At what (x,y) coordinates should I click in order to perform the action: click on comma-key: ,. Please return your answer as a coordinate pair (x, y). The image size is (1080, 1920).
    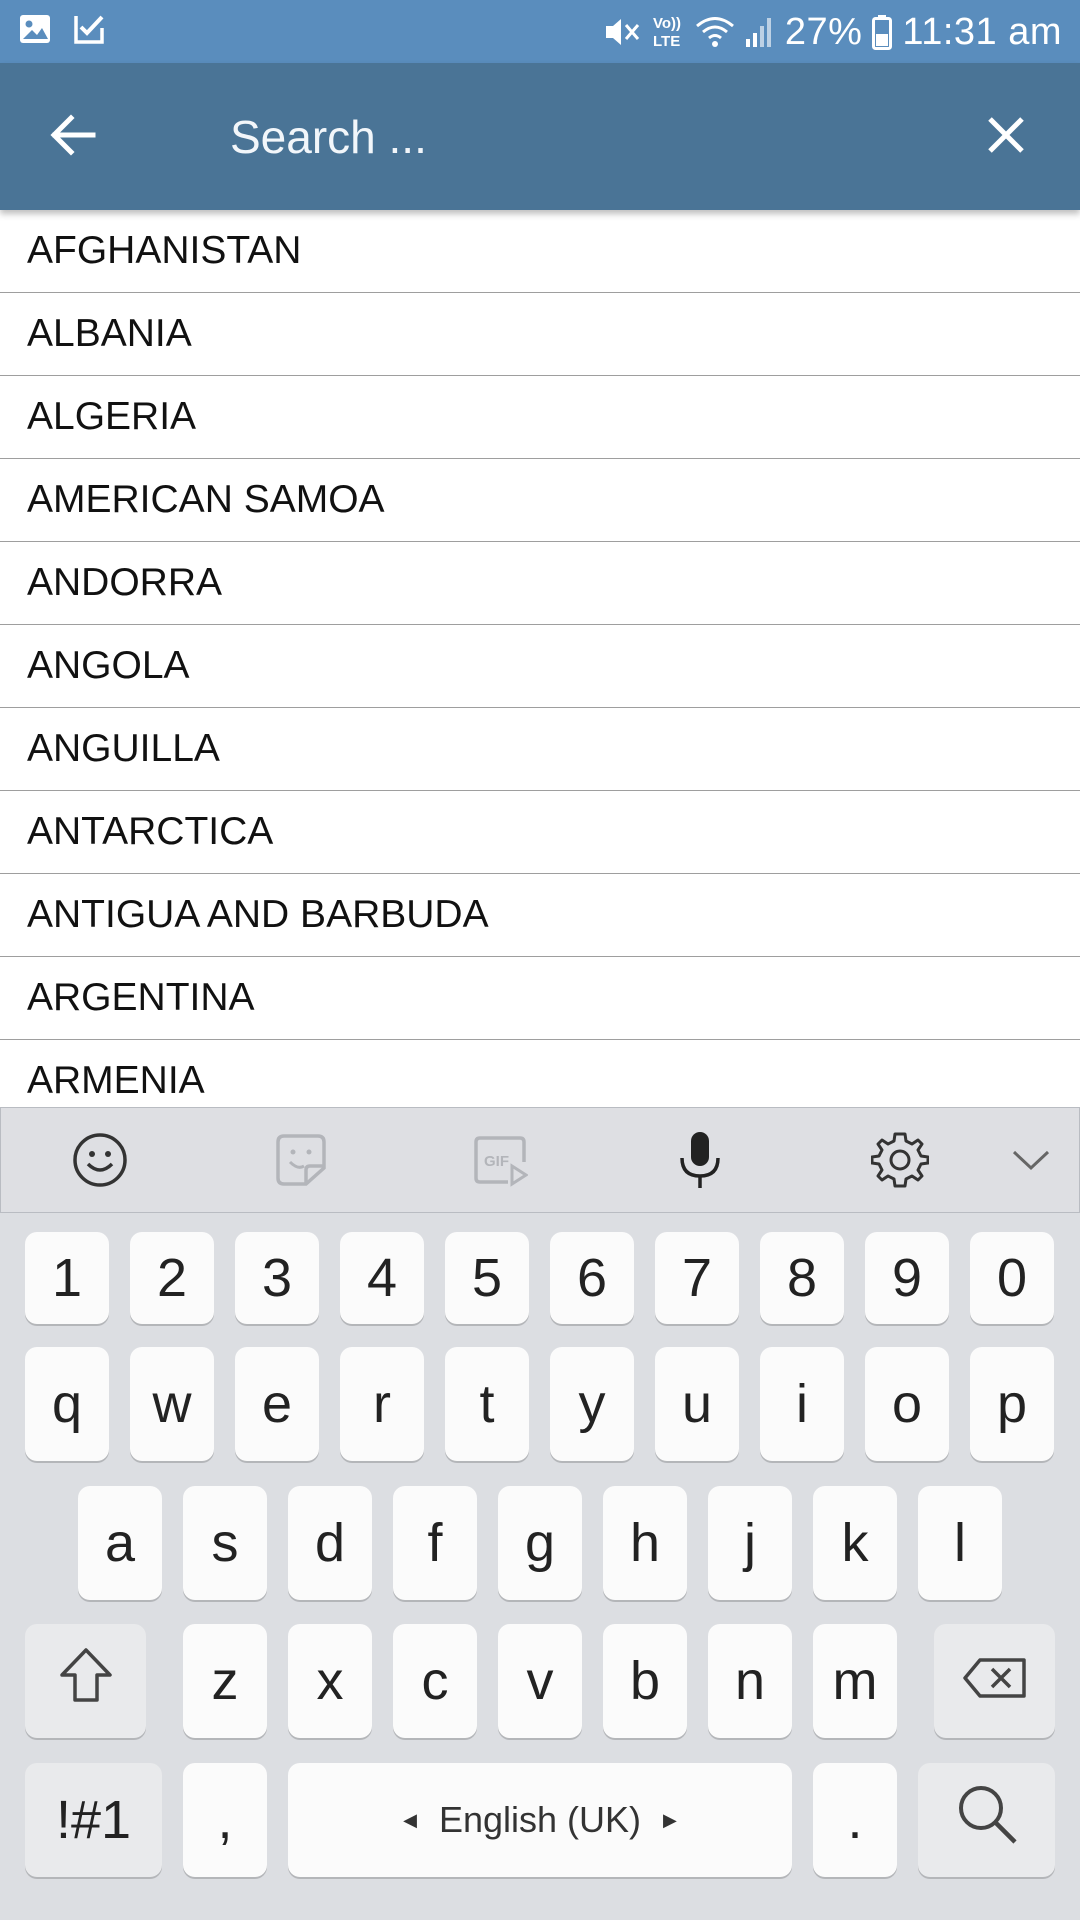
    Looking at the image, I should click on (225, 1820).